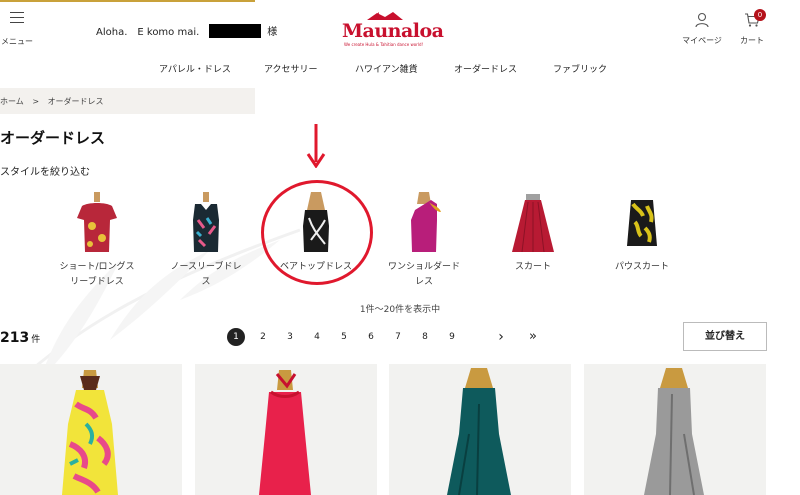  I want to click on logo-wordmark: Maunaloa, so click(393, 31).